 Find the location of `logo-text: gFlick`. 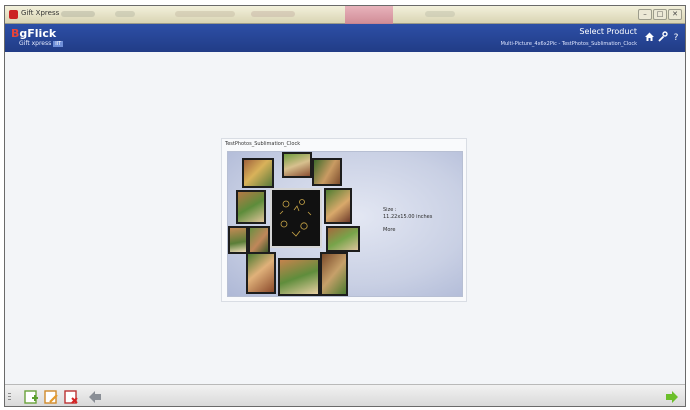

logo-text: gFlick is located at coordinates (38, 33).